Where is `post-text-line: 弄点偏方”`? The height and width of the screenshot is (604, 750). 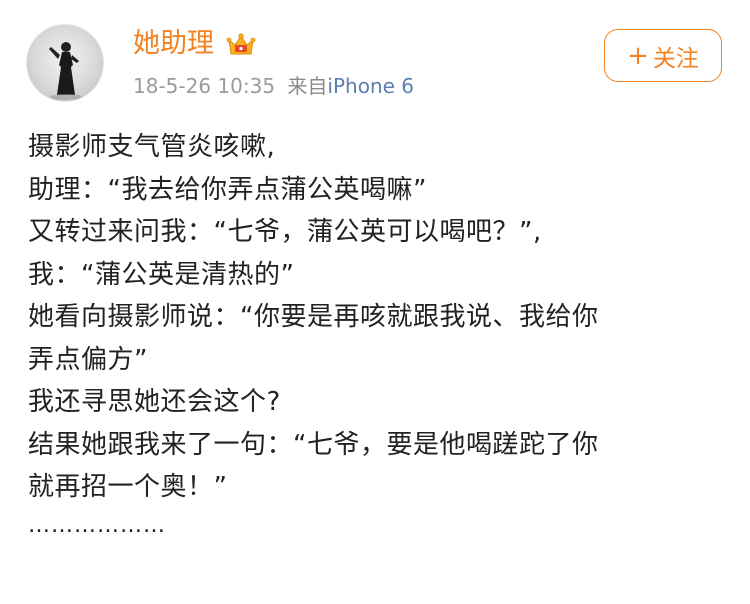
post-text-line: 弄点偏方” is located at coordinates (88, 359).